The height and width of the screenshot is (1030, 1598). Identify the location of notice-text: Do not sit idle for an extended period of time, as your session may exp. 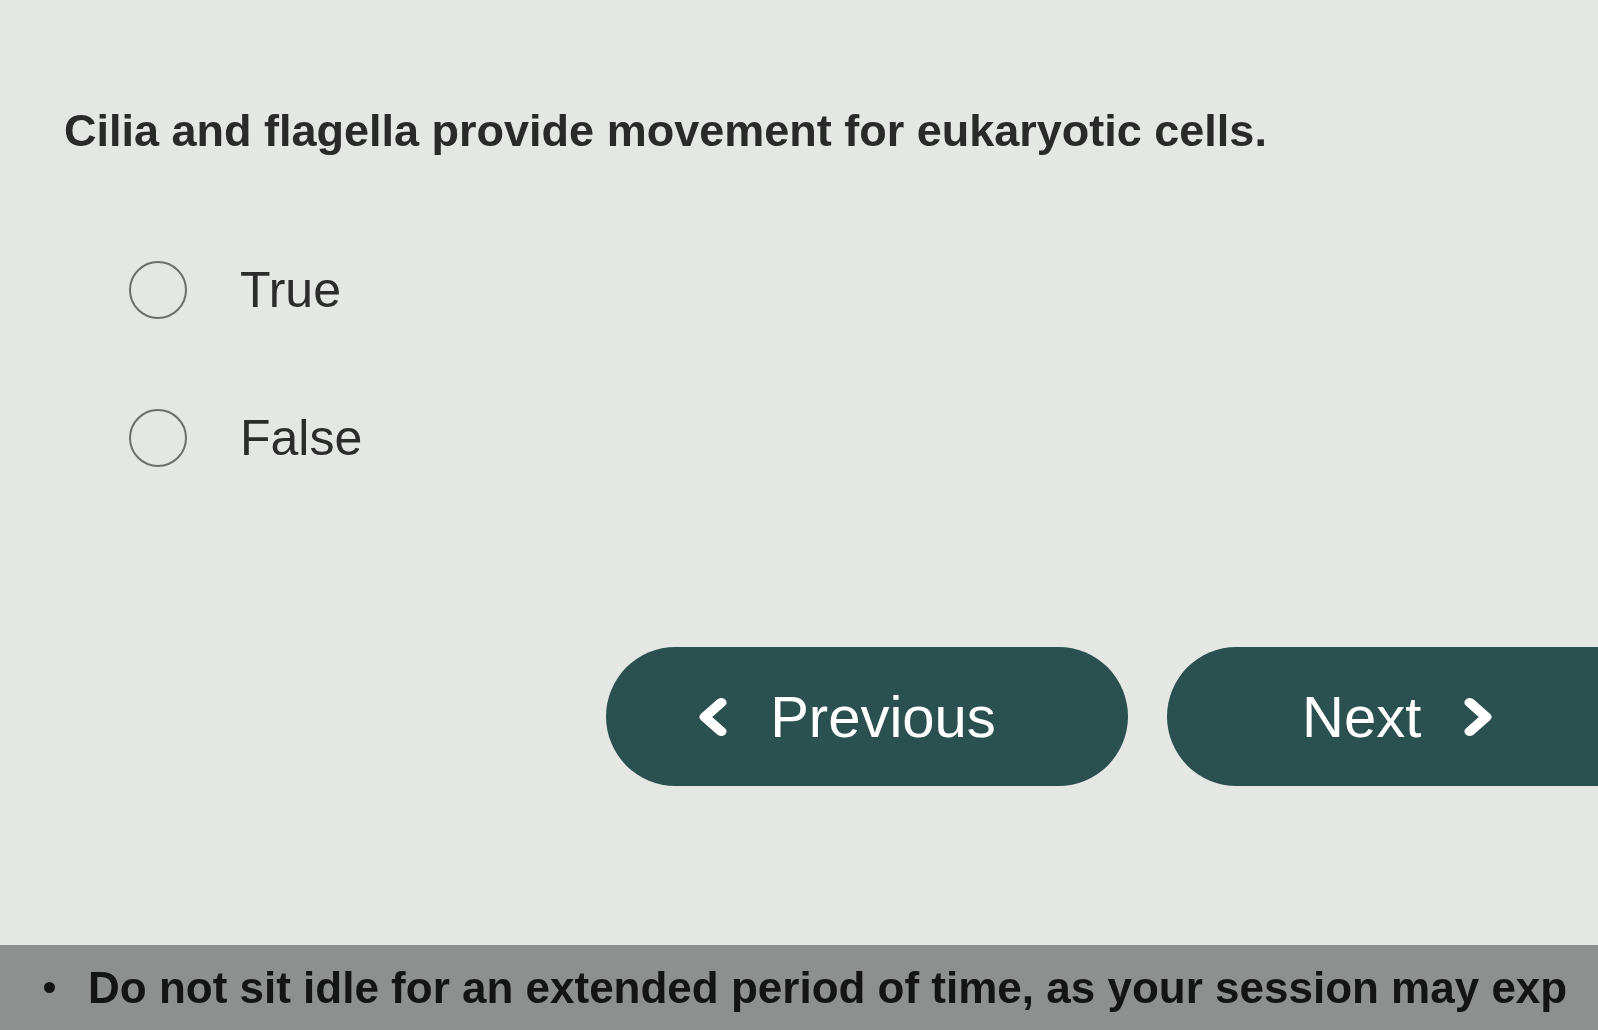
(828, 987).